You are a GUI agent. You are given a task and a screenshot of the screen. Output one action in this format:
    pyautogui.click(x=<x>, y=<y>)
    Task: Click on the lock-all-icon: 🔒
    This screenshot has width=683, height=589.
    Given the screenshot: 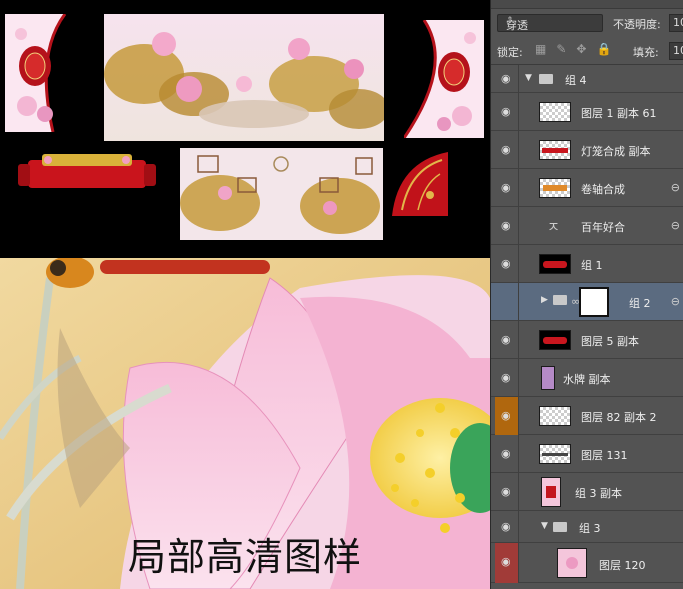 What is the action you would take?
    pyautogui.click(x=603, y=49)
    